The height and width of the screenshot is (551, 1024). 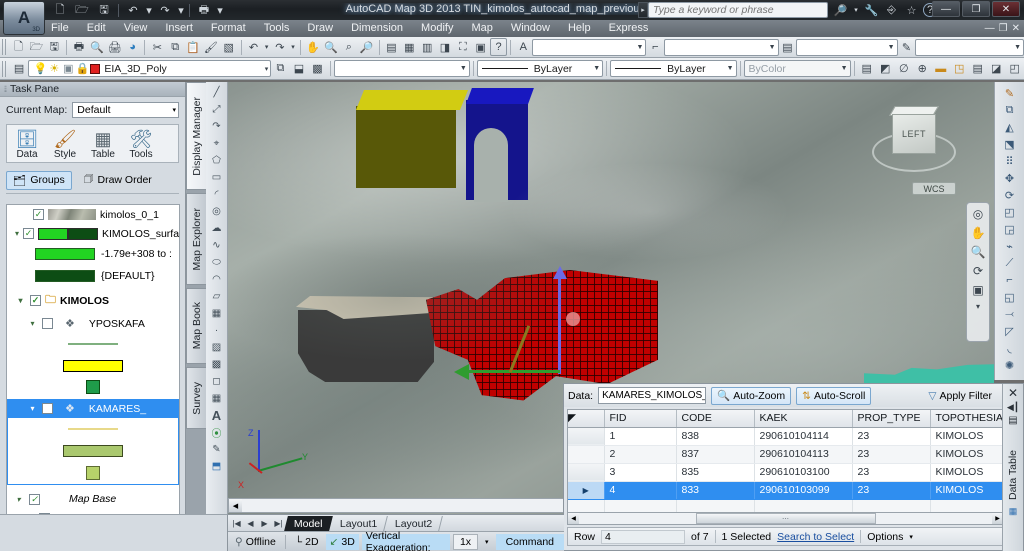 I want to click on table-row: 1 838 290610104114 23 KIMOLOS, so click(x=785, y=436).